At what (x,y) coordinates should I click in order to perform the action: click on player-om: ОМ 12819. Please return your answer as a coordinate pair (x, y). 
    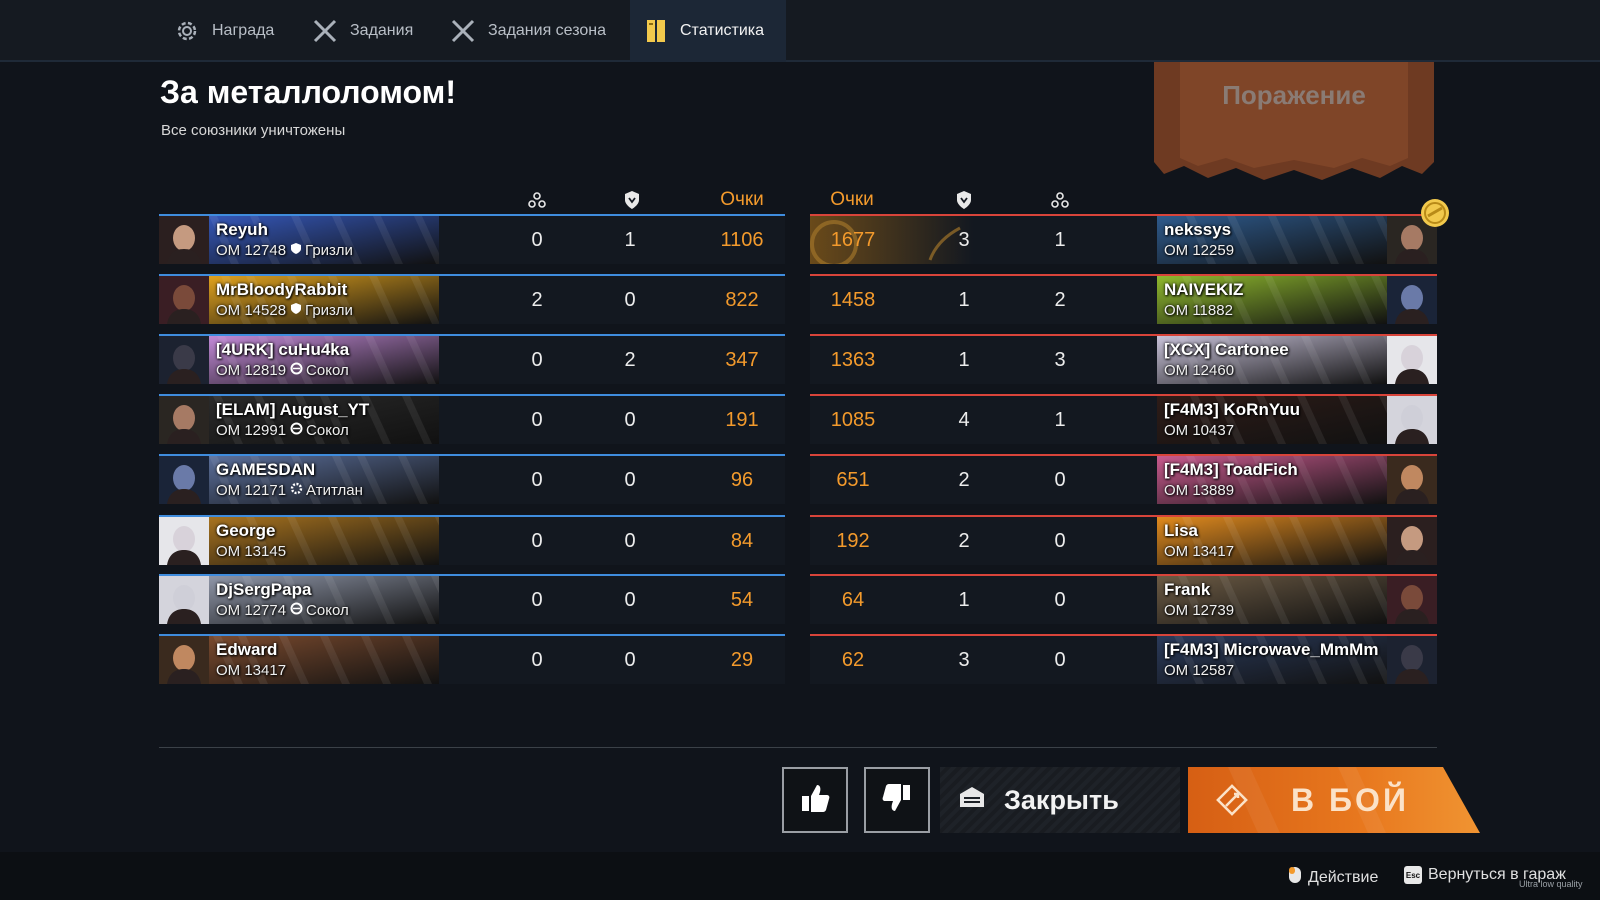
    Looking at the image, I should click on (251, 370).